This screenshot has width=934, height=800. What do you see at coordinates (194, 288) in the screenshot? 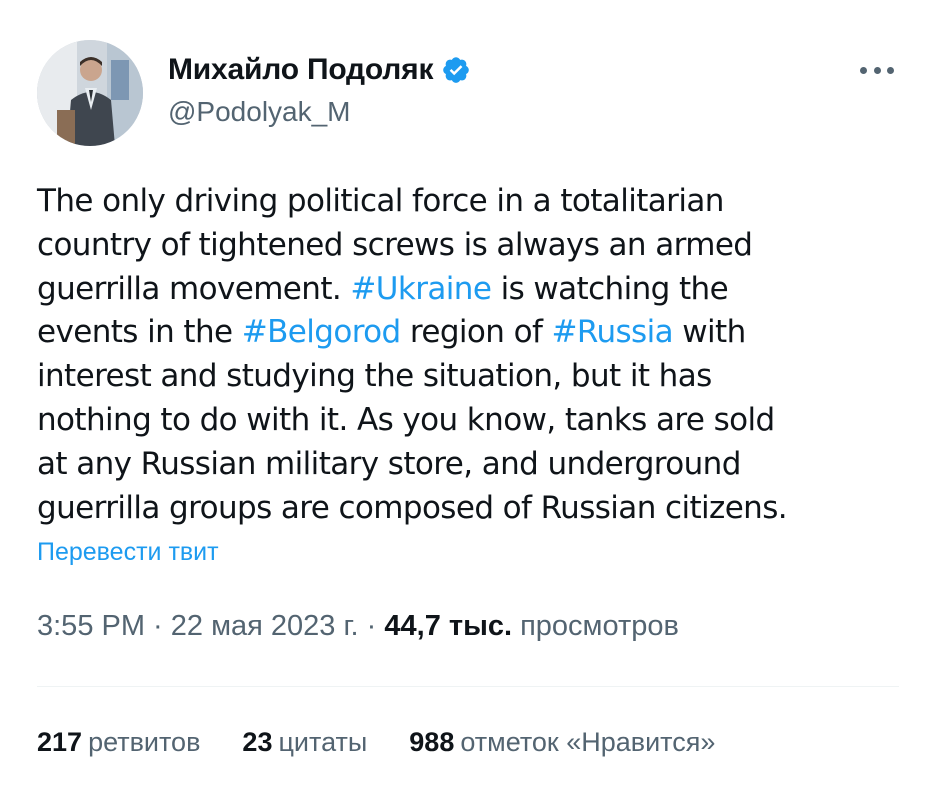
I see `tweet-text-segment: guerrilla movement.` at bounding box center [194, 288].